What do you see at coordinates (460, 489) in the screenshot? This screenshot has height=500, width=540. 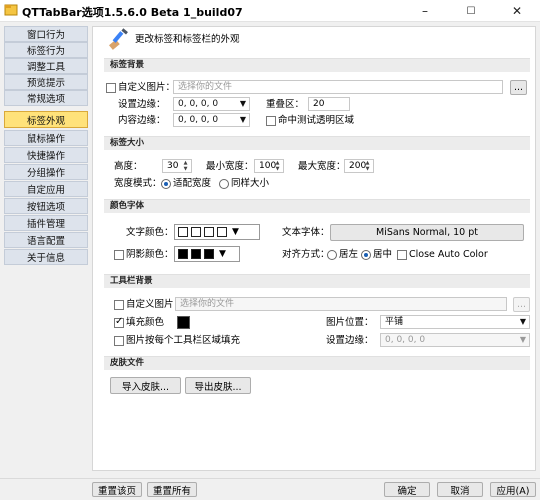 I see `cancel-button: 取消` at bounding box center [460, 489].